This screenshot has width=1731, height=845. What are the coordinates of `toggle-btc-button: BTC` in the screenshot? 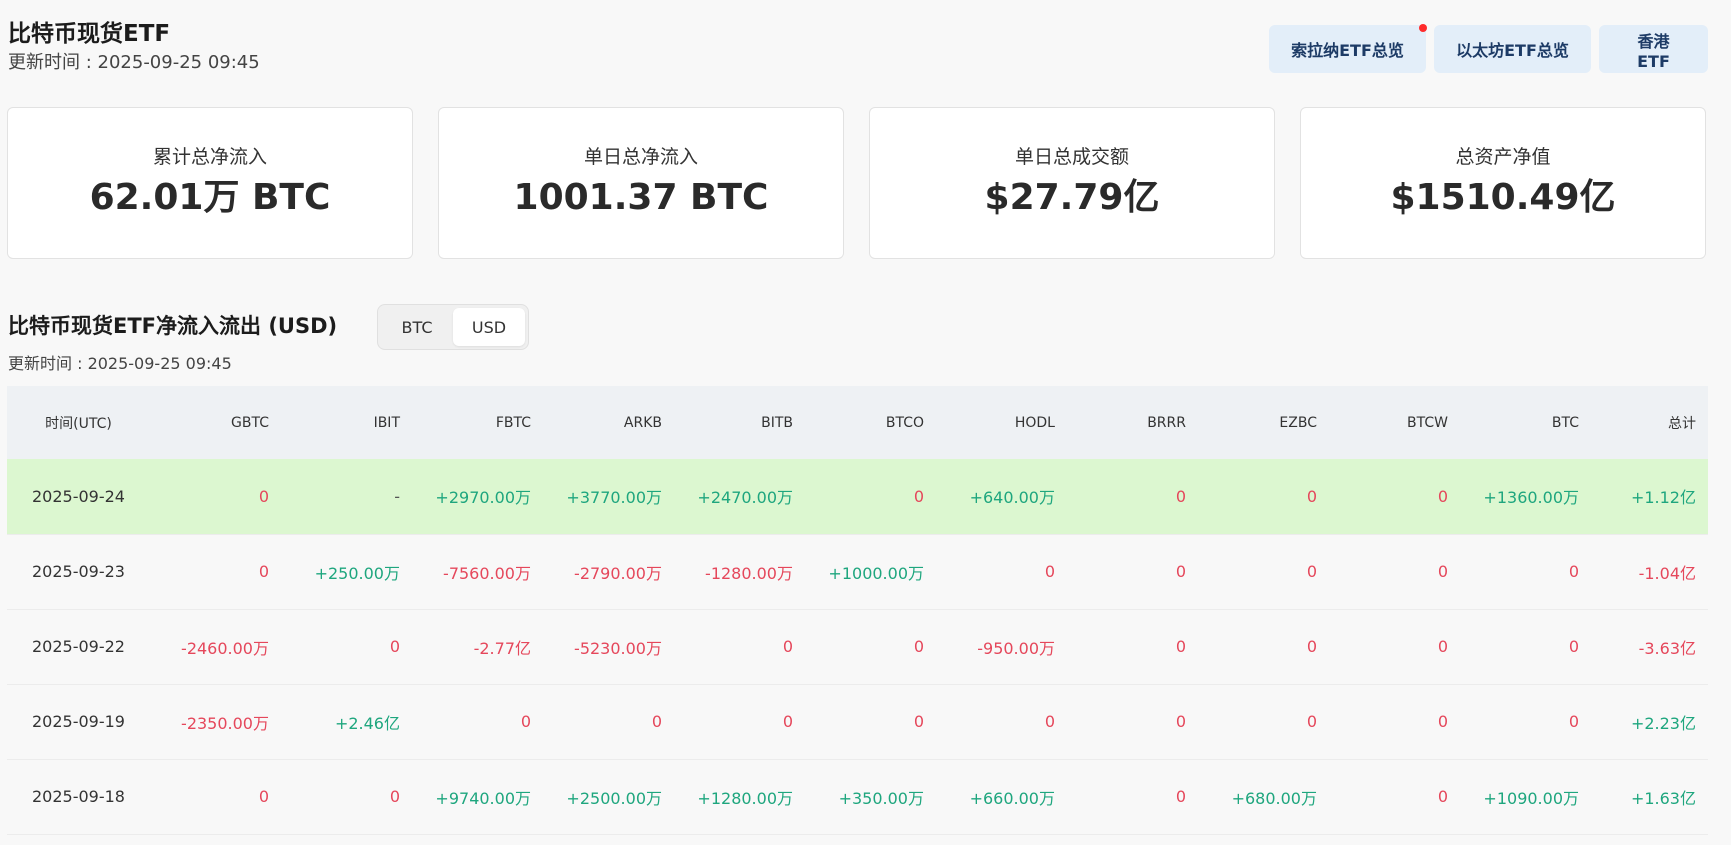 It's located at (417, 327).